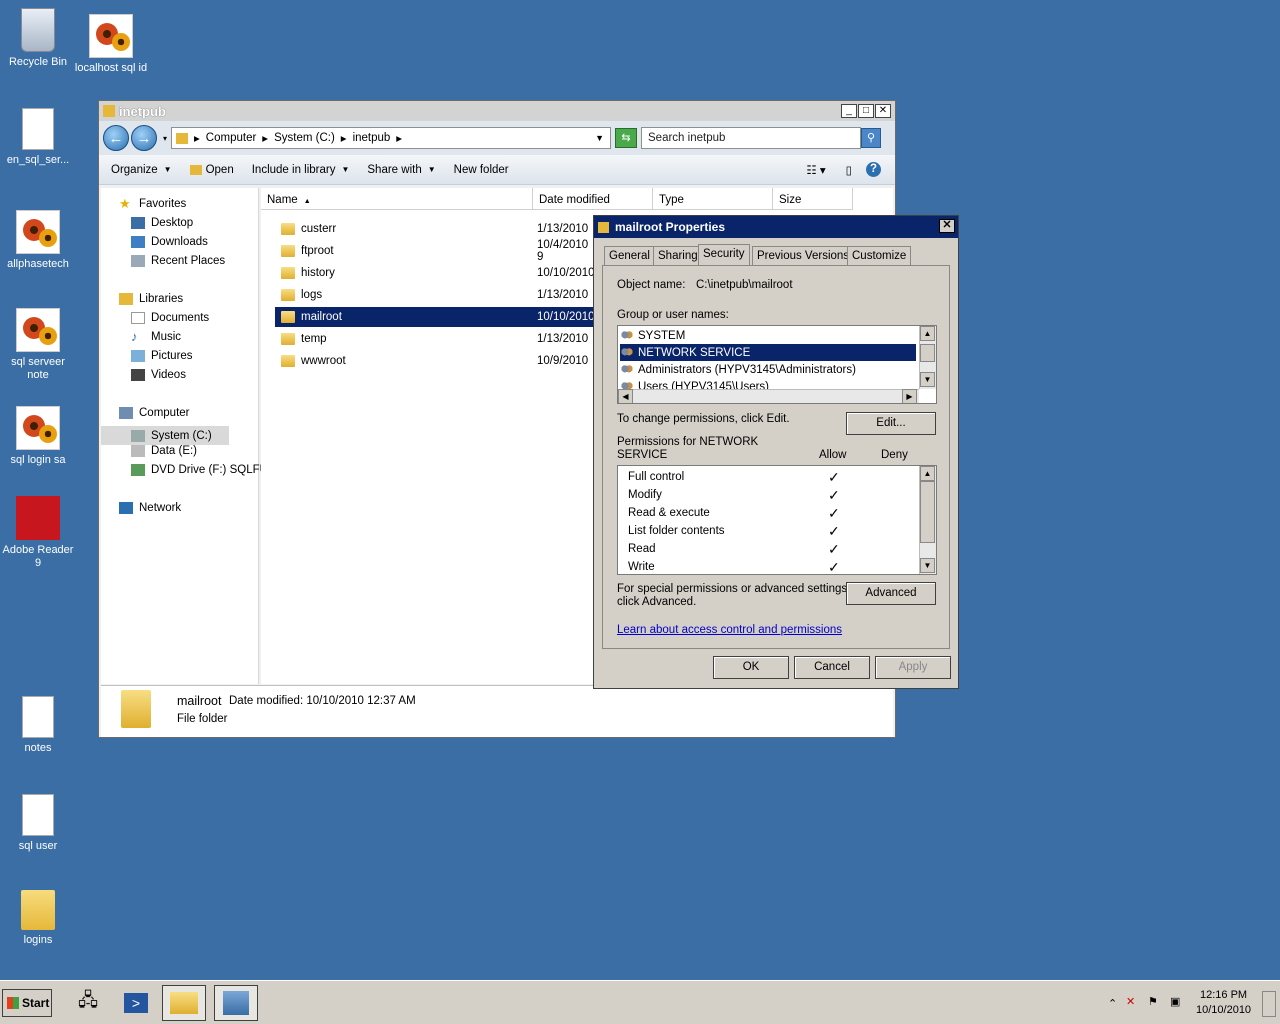  What do you see at coordinates (164, 451) in the screenshot?
I see `nav-data-e: Data (E:)` at bounding box center [164, 451].